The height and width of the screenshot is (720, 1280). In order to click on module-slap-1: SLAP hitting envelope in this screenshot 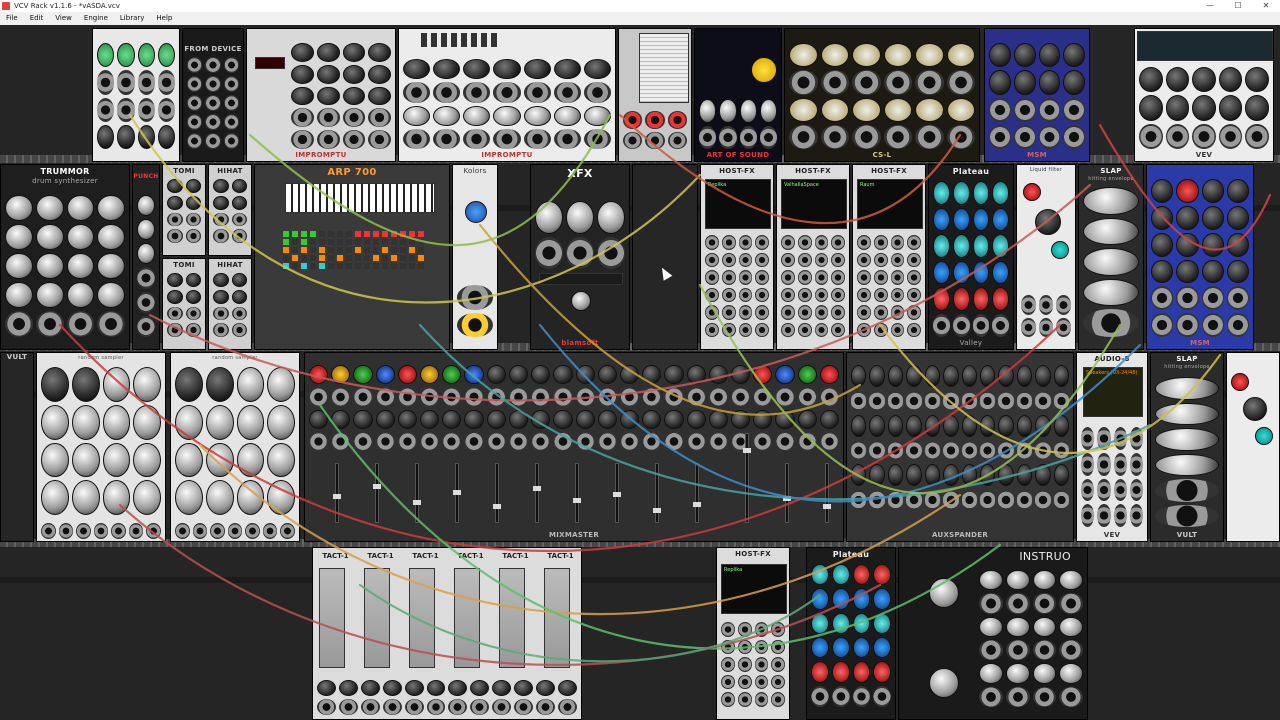, I will do `click(1111, 257)`.